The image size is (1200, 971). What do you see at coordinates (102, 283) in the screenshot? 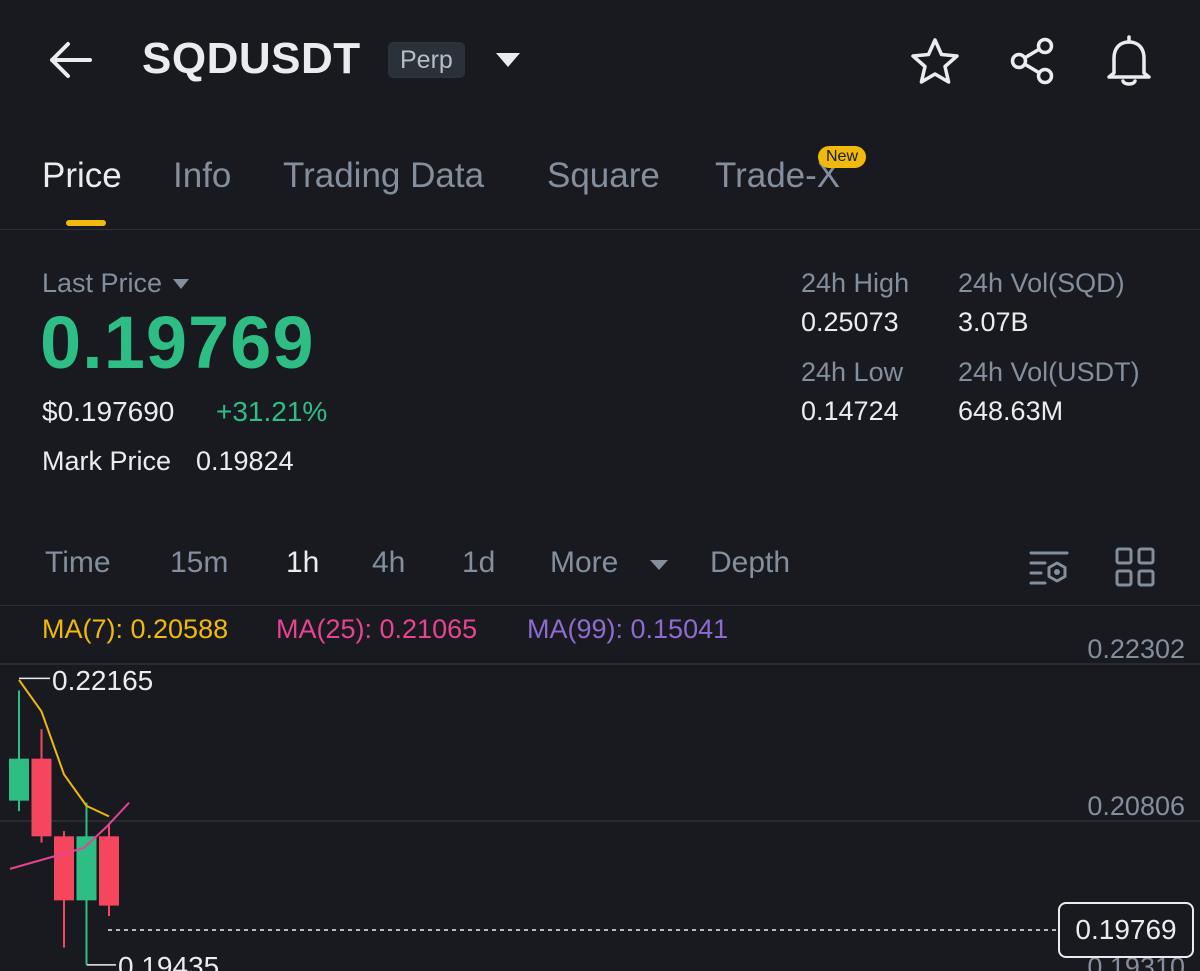
I see `last-price-label: Last Price` at bounding box center [102, 283].